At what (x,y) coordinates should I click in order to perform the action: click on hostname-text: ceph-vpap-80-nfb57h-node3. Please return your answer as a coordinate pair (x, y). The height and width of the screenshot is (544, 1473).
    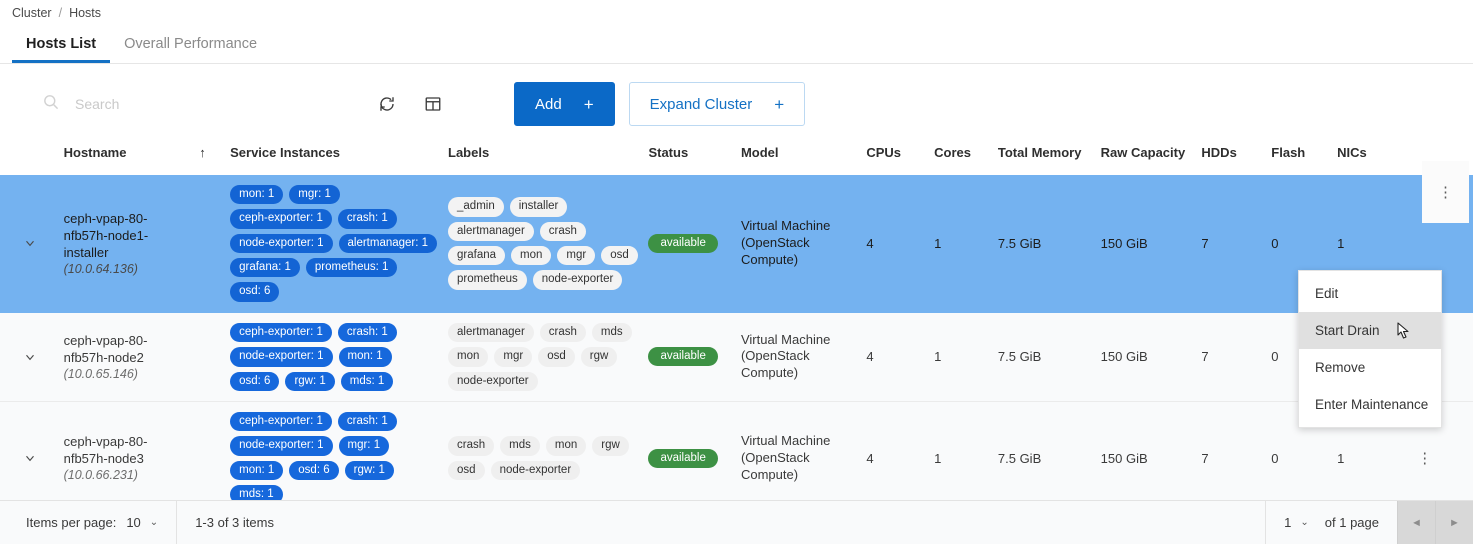
    Looking at the image, I should click on (105, 450).